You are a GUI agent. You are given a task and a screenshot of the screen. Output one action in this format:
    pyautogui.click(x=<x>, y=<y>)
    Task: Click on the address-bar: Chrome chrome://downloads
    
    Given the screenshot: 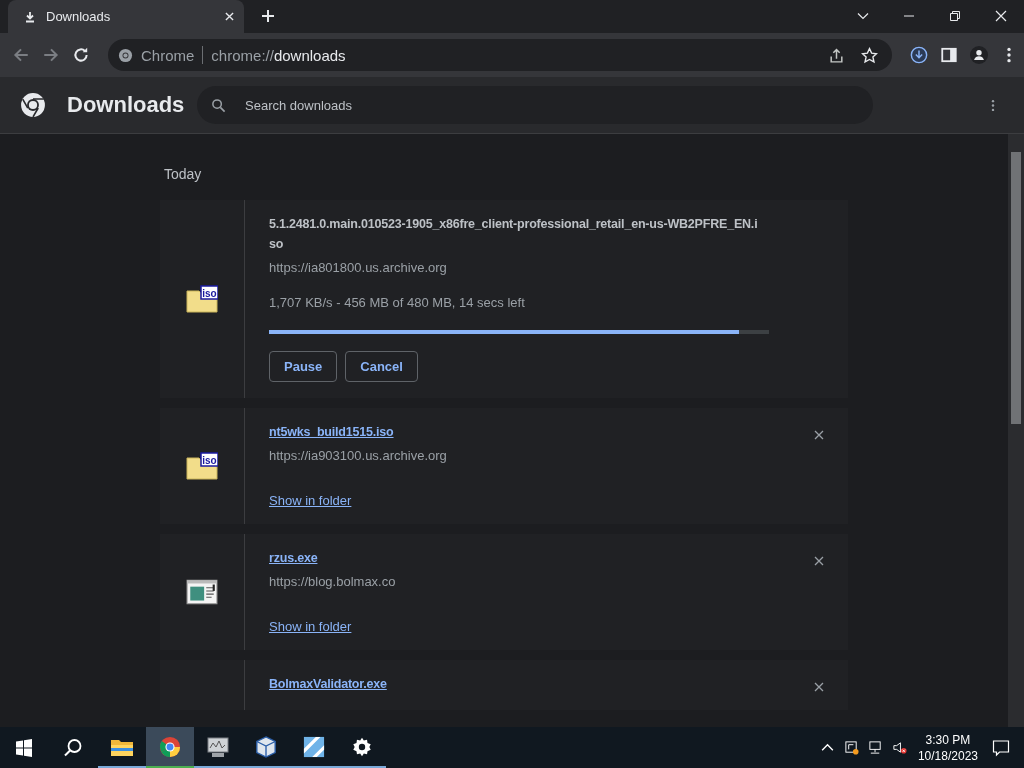 What is the action you would take?
    pyautogui.click(x=500, y=55)
    